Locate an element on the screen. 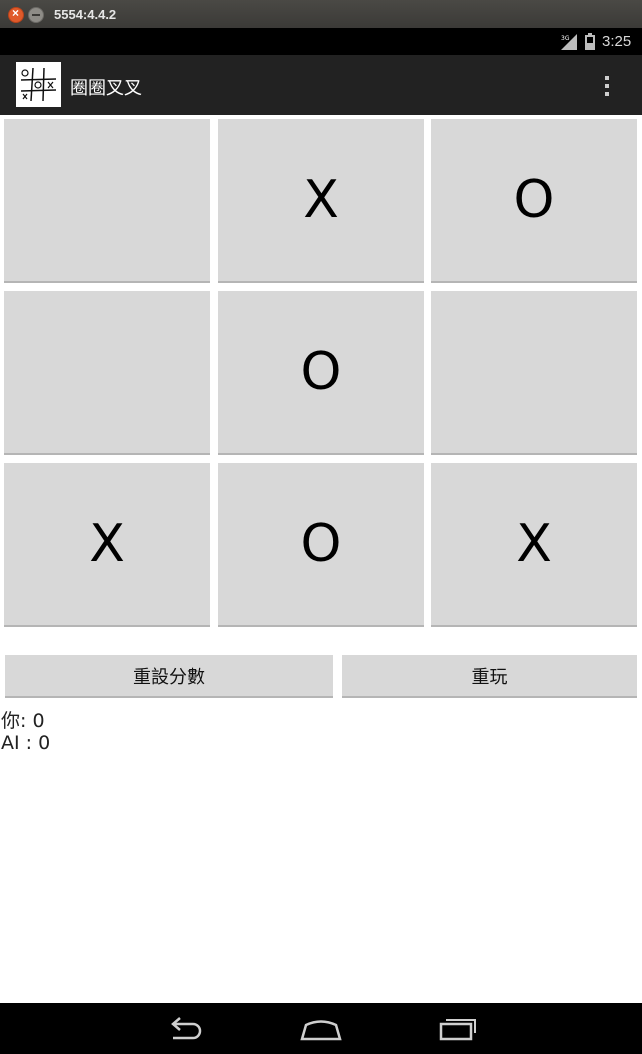 This screenshot has width=642, height=1054. home-icon is located at coordinates (321, 1029).